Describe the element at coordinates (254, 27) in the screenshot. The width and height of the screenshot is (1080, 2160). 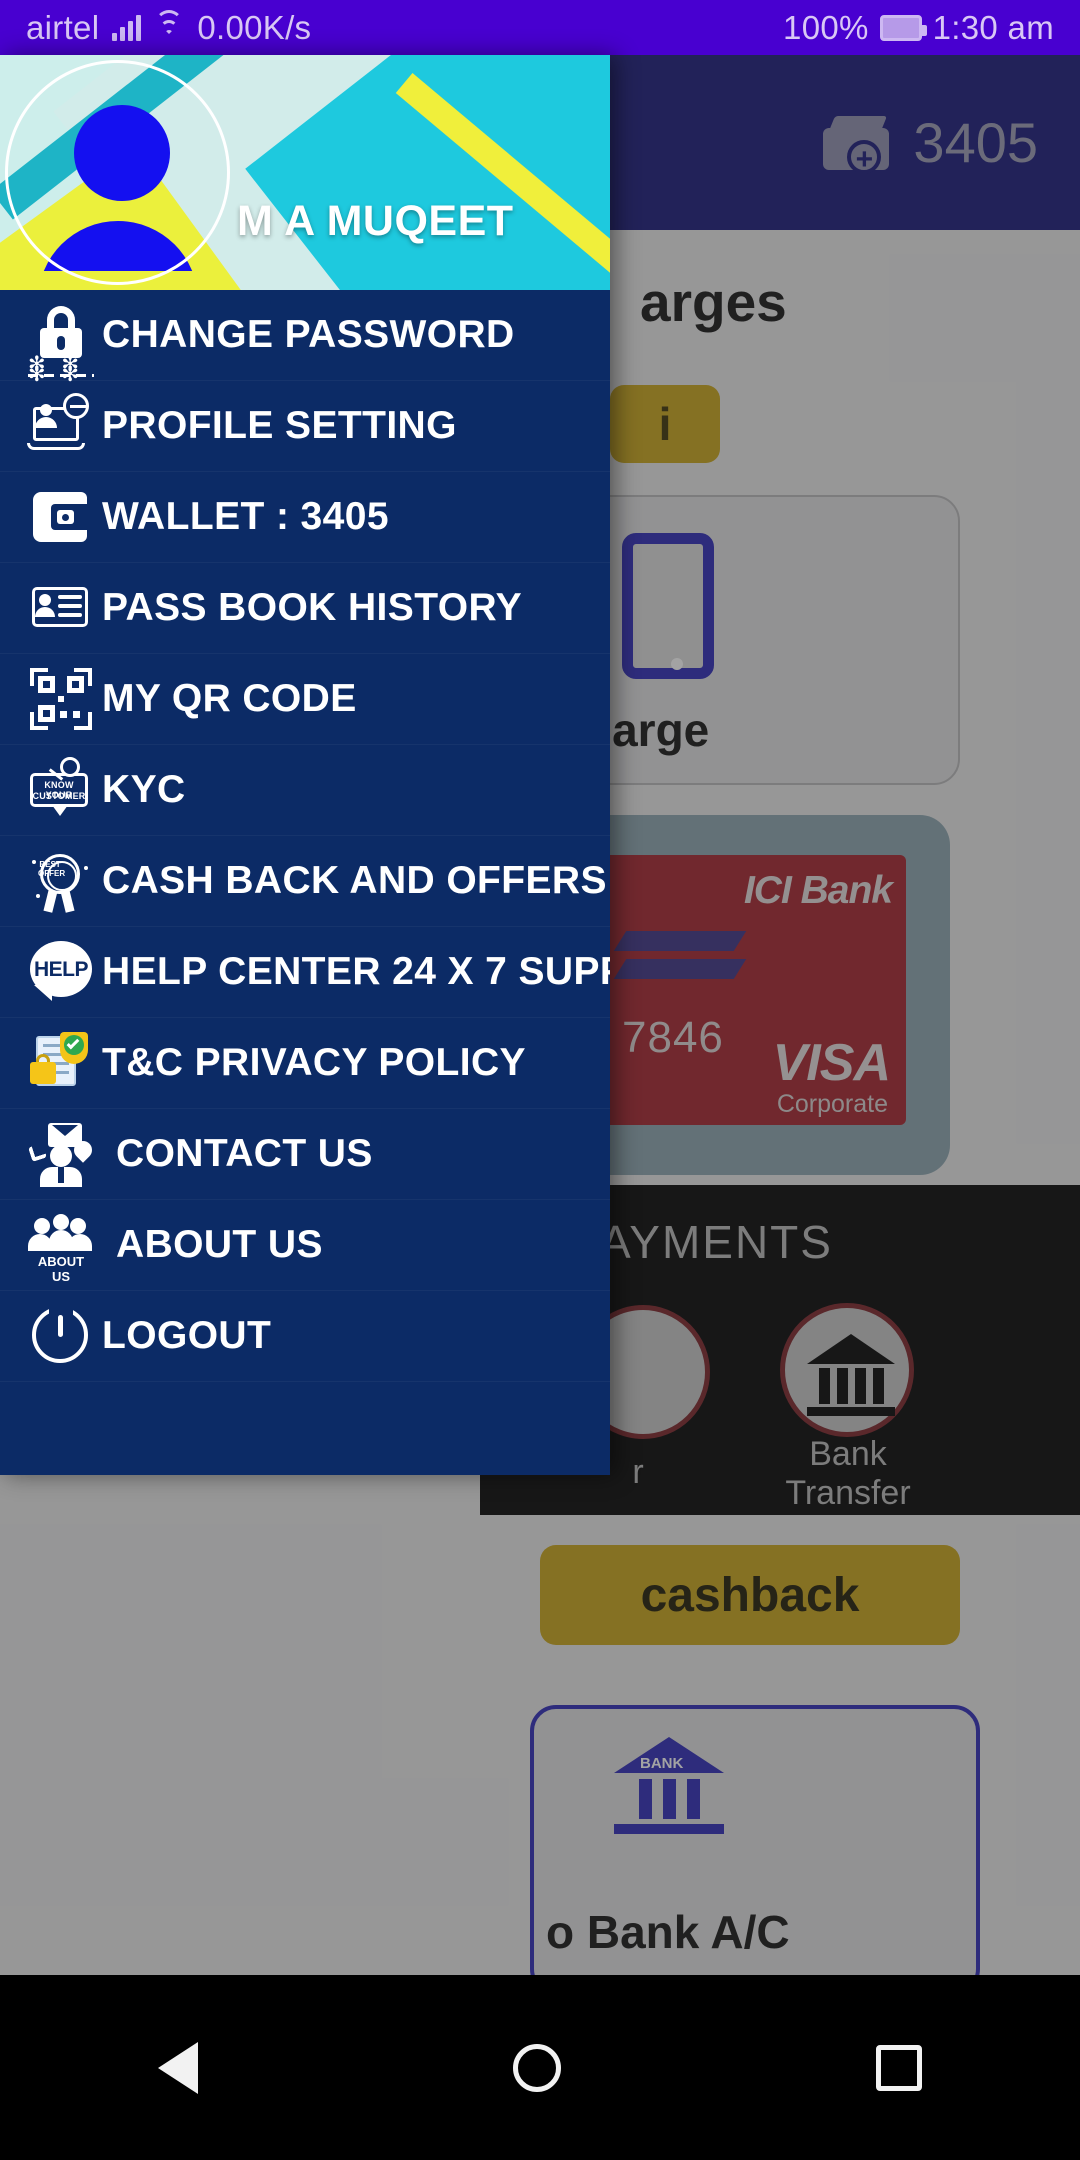
I see `network-speed-label: 0.00K/s` at that location.